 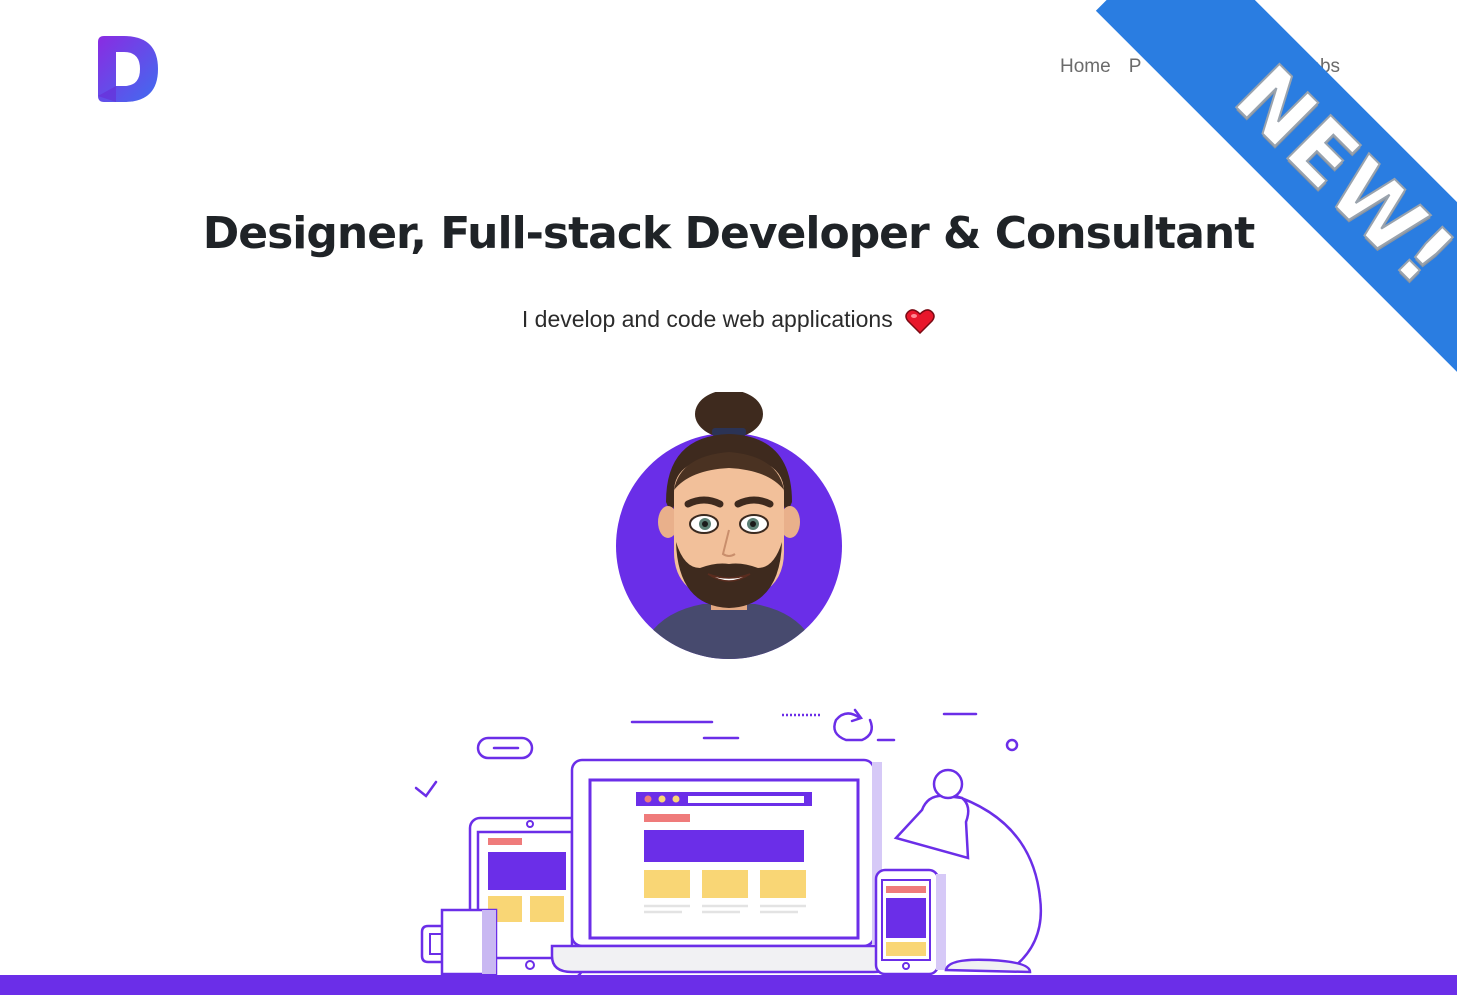 I want to click on subtitle: I develop and code web applications, so click(x=728, y=320).